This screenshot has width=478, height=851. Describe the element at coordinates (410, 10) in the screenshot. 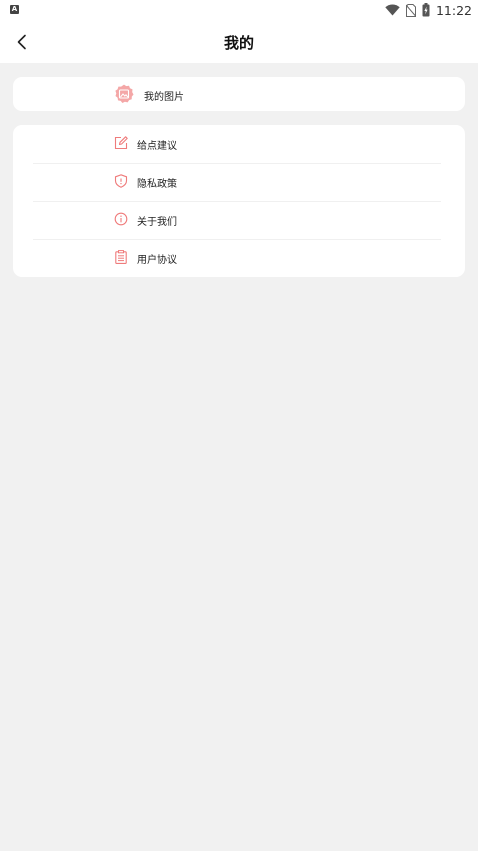

I see `no-sim-icon` at that location.